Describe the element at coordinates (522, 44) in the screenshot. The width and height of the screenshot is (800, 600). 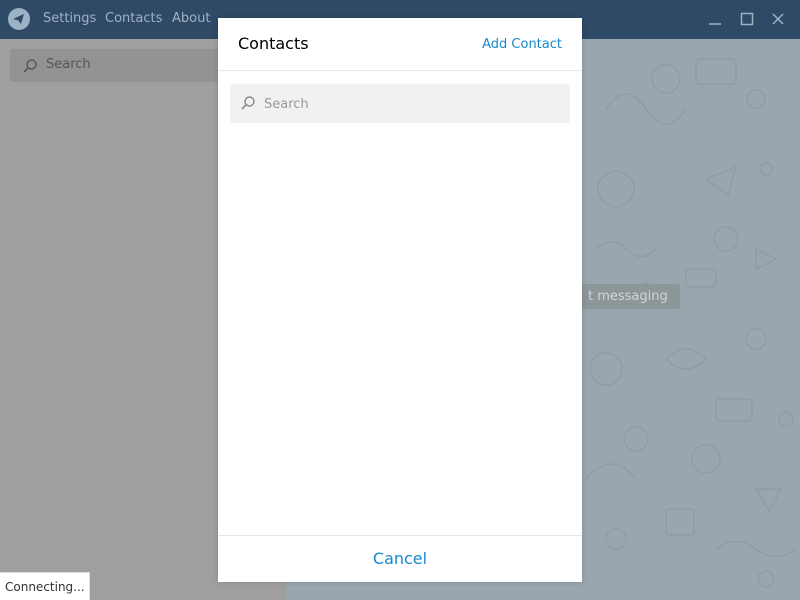
I see `add-contact-button: Add Contact` at that location.